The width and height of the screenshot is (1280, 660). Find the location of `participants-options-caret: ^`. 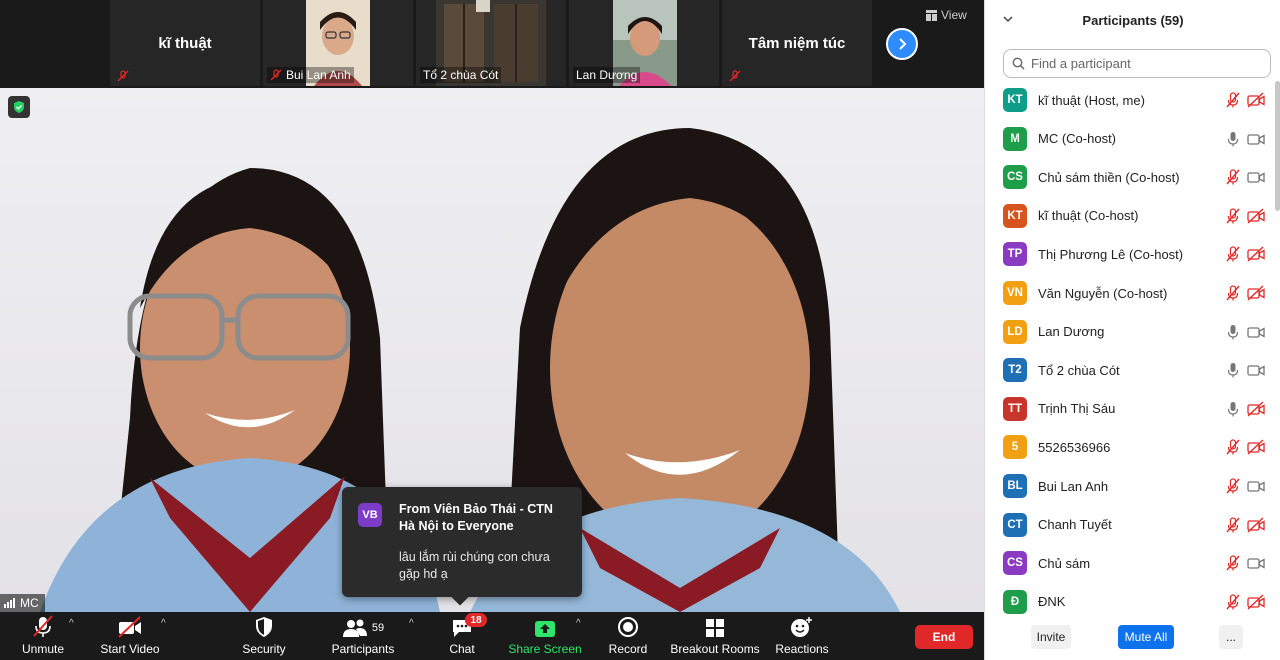

participants-options-caret: ^ is located at coordinates (411, 623).